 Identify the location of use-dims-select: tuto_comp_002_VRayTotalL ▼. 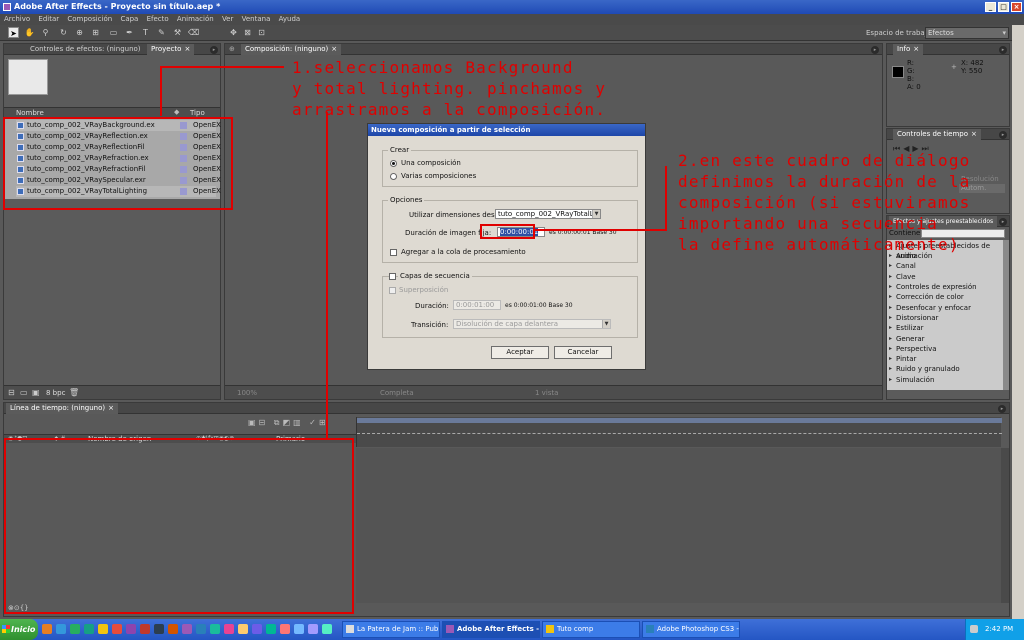
(548, 214).